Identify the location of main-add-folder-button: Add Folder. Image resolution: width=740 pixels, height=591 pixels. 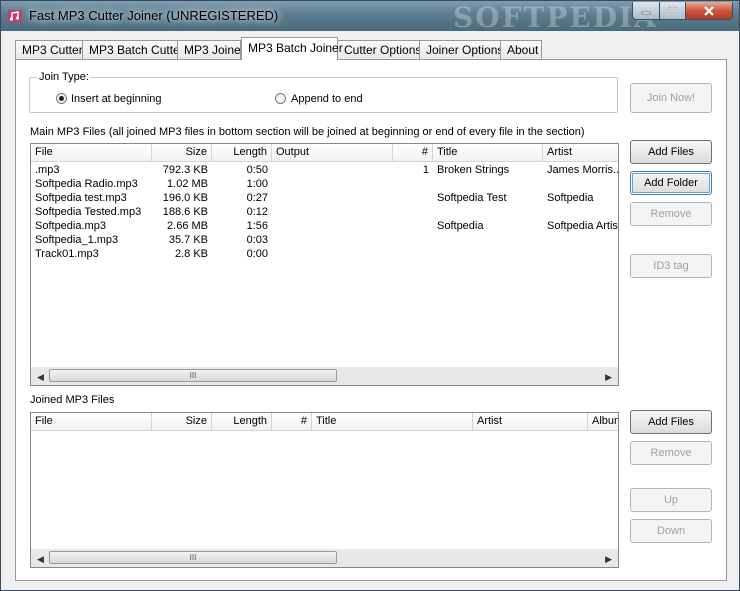
(671, 183).